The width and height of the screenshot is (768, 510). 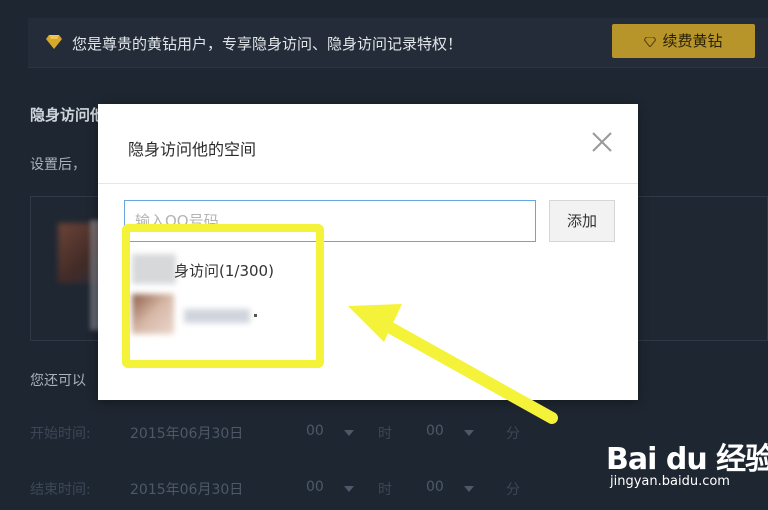 I want to click on end-hour-select: 00, so click(x=315, y=487).